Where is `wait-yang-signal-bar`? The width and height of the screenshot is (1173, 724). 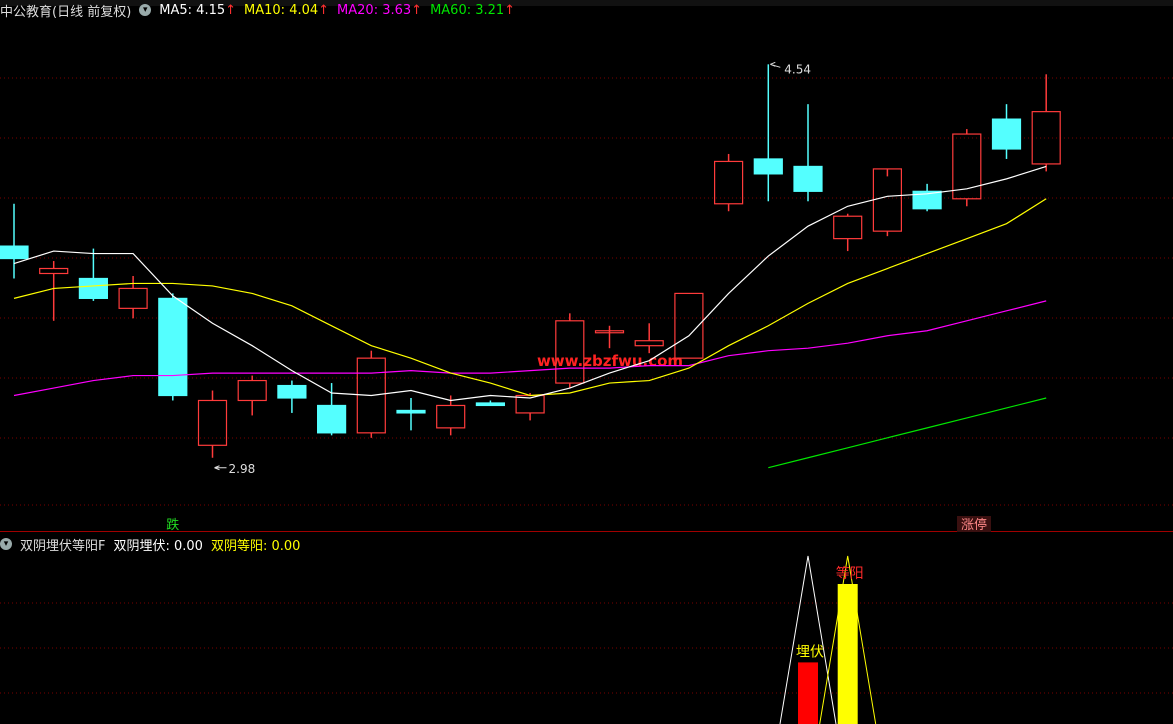
wait-yang-signal-bar is located at coordinates (847, 654).